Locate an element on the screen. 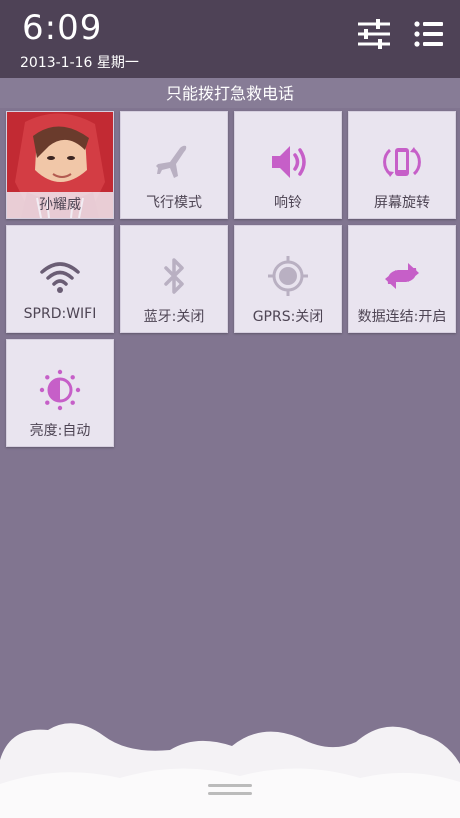 This screenshot has width=460, height=818. screen-rotation-toggle: 屏幕旋转 is located at coordinates (402, 165).